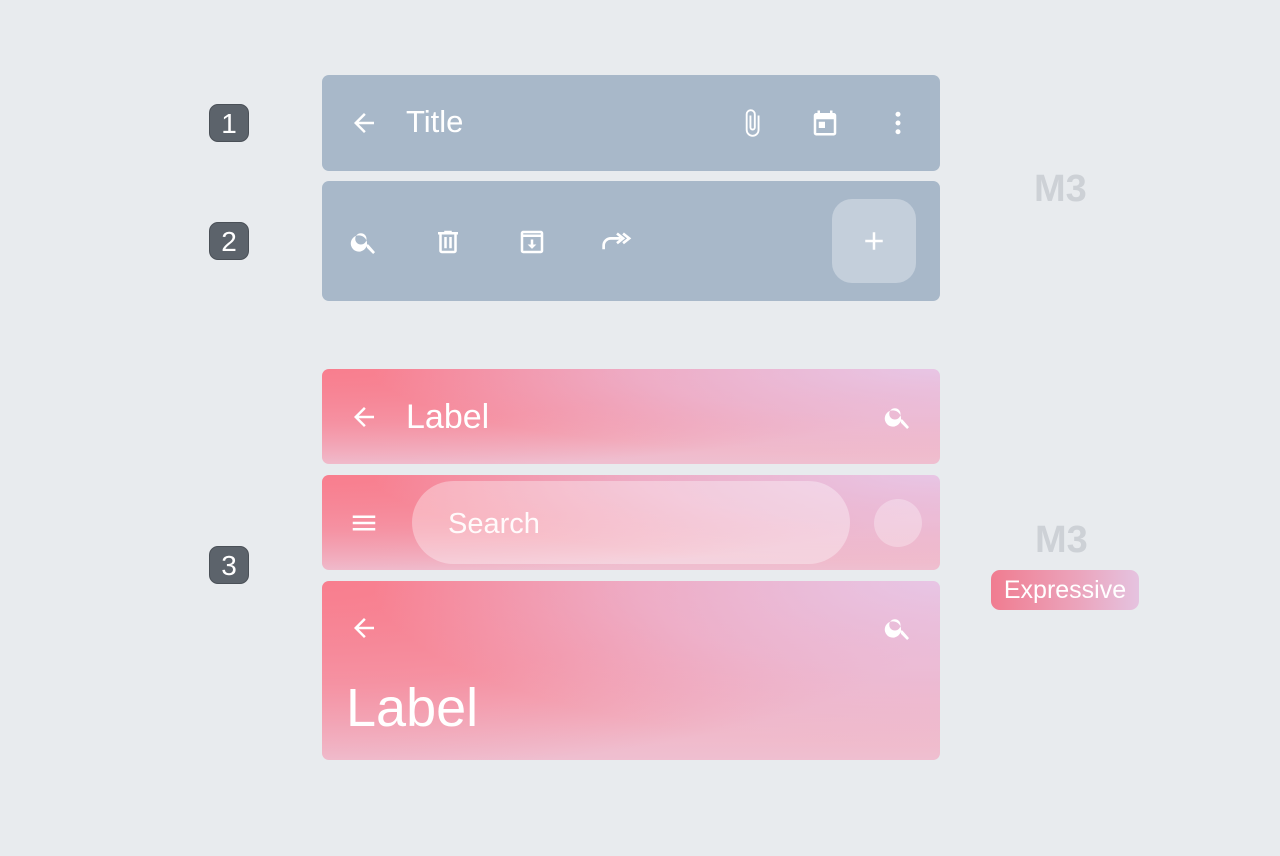 Image resolution: width=1280 pixels, height=856 pixels. What do you see at coordinates (617, 242) in the screenshot?
I see `forward-icon` at bounding box center [617, 242].